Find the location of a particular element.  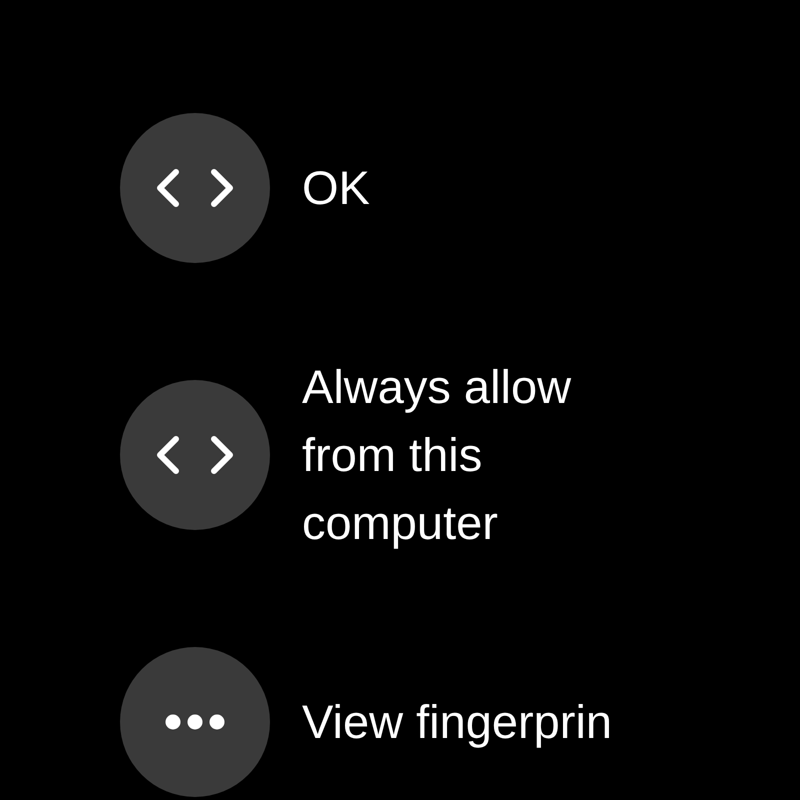

more-icon is located at coordinates (195, 722).